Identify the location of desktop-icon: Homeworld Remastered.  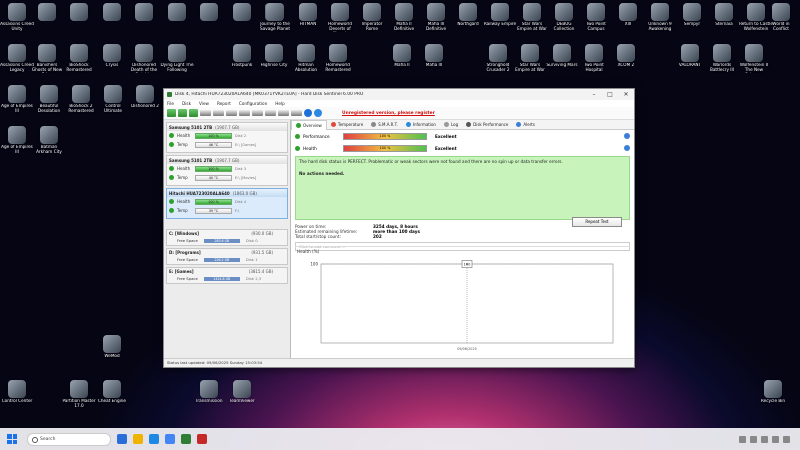
(338, 58).